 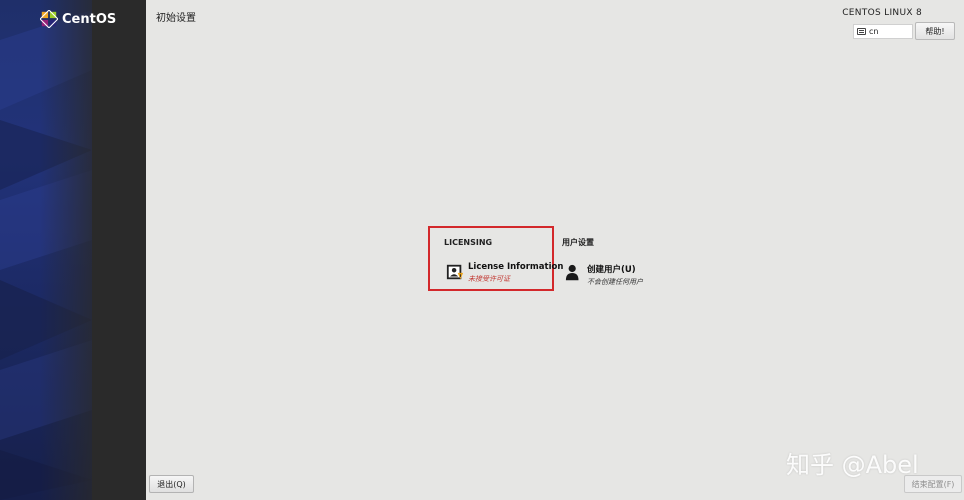 I want to click on watermark-text: 知乎 @Abel, so click(x=852, y=465).